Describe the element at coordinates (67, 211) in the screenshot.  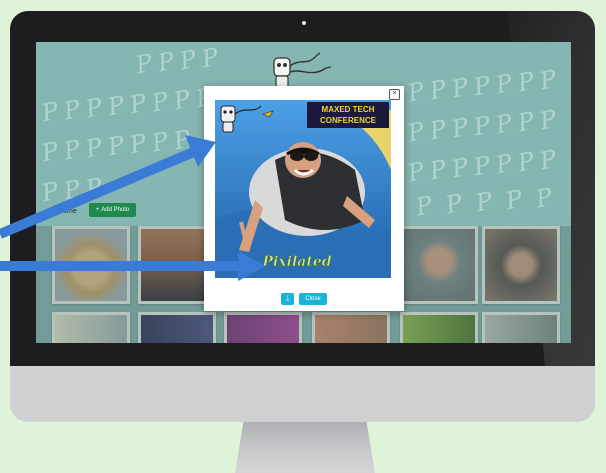
I see `nav-home-link: Home` at that location.